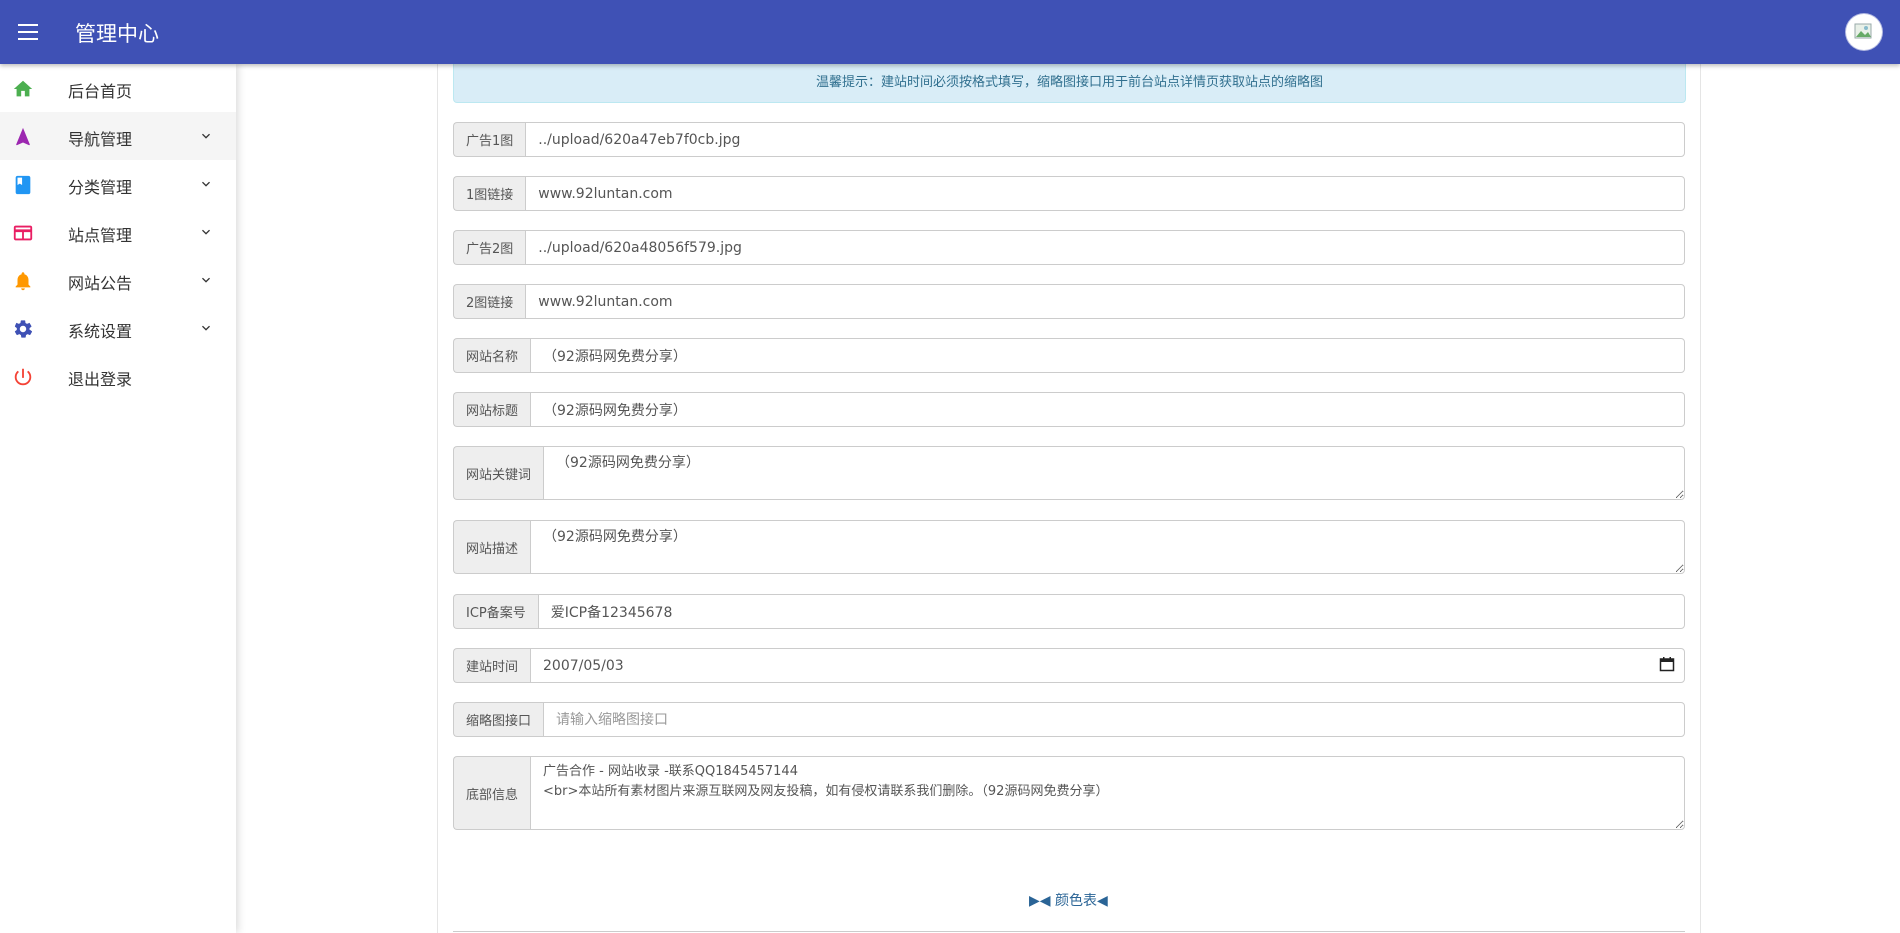 This screenshot has width=1900, height=933. I want to click on field-label: 网站标题, so click(492, 409).